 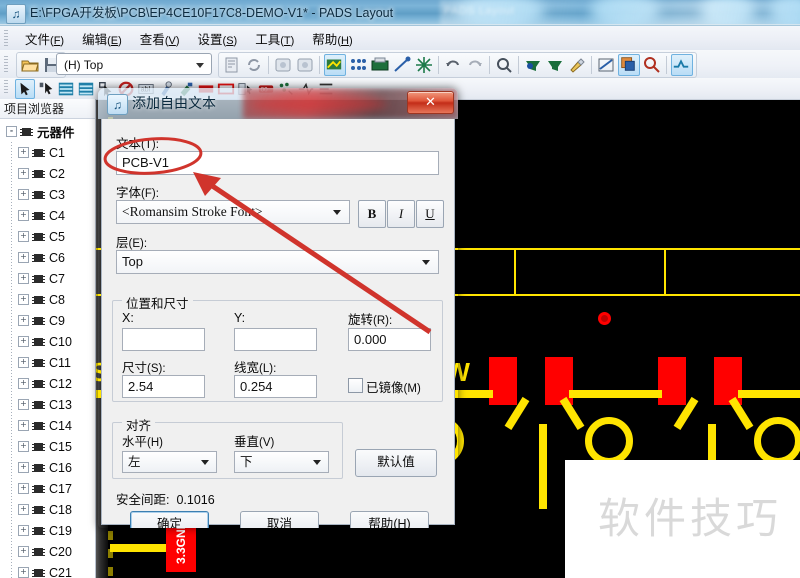 I want to click on zoom-out-icon, so click(x=555, y=65).